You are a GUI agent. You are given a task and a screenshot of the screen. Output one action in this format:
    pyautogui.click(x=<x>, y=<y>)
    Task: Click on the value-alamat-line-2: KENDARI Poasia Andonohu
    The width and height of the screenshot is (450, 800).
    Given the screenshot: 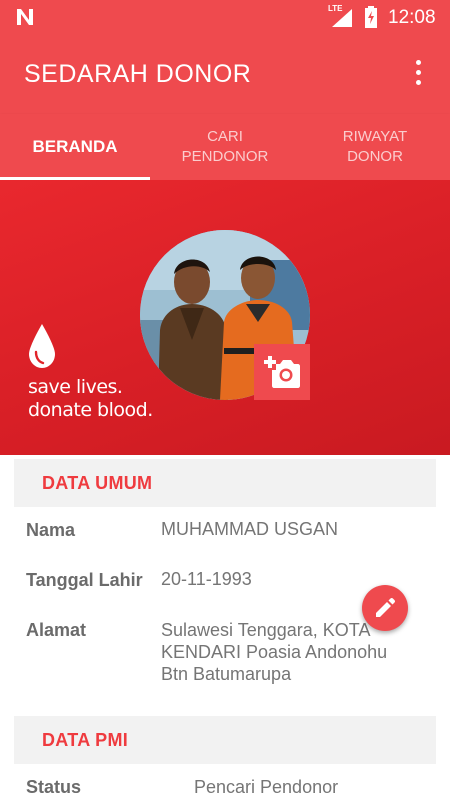 What is the action you would take?
    pyautogui.click(x=274, y=652)
    